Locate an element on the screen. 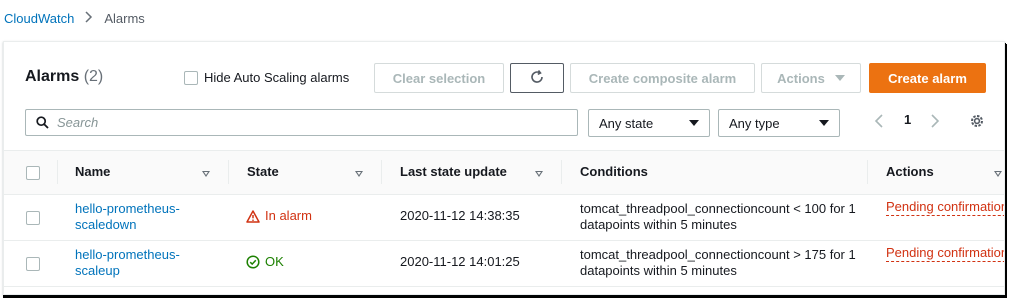  refresh-button is located at coordinates (537, 78).